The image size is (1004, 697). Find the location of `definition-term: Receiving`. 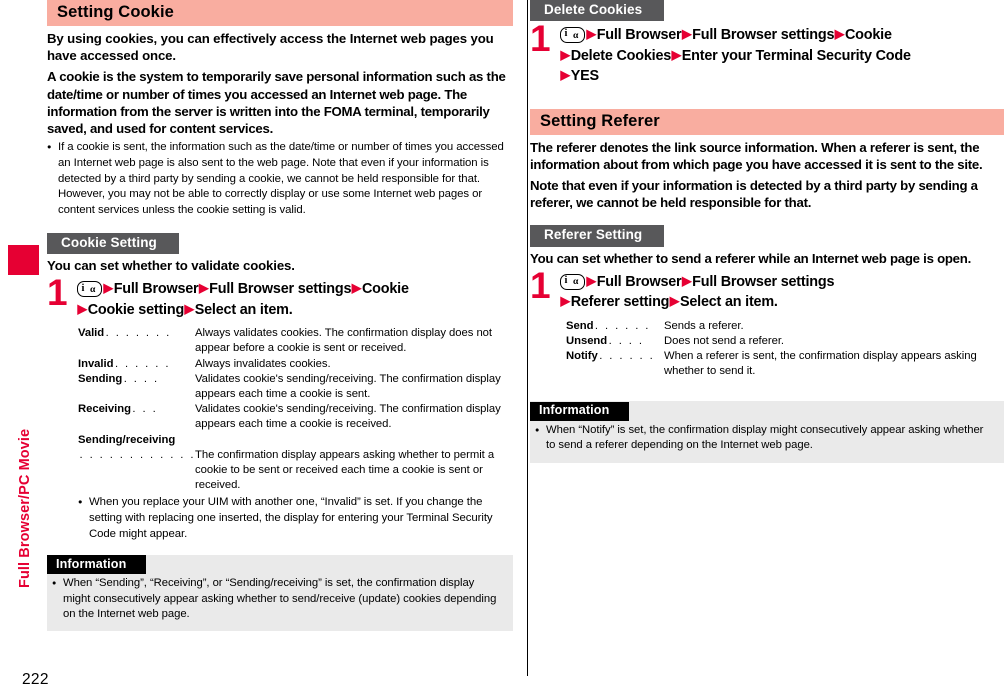

definition-term: Receiving is located at coordinates (104, 409).